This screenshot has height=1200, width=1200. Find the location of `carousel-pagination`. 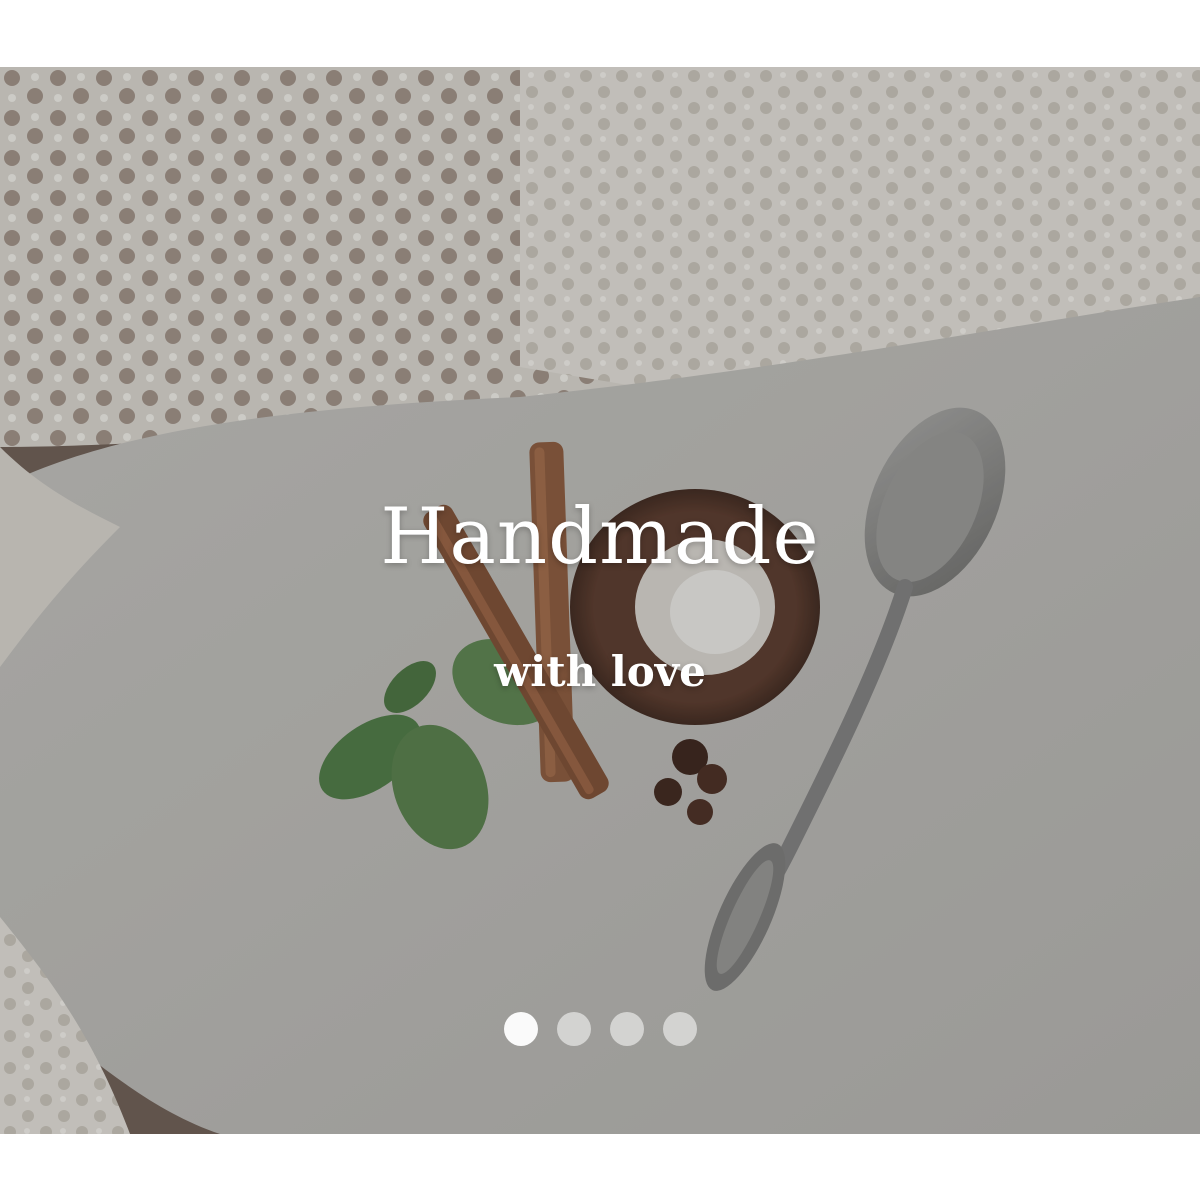

carousel-pagination is located at coordinates (600, 1029).